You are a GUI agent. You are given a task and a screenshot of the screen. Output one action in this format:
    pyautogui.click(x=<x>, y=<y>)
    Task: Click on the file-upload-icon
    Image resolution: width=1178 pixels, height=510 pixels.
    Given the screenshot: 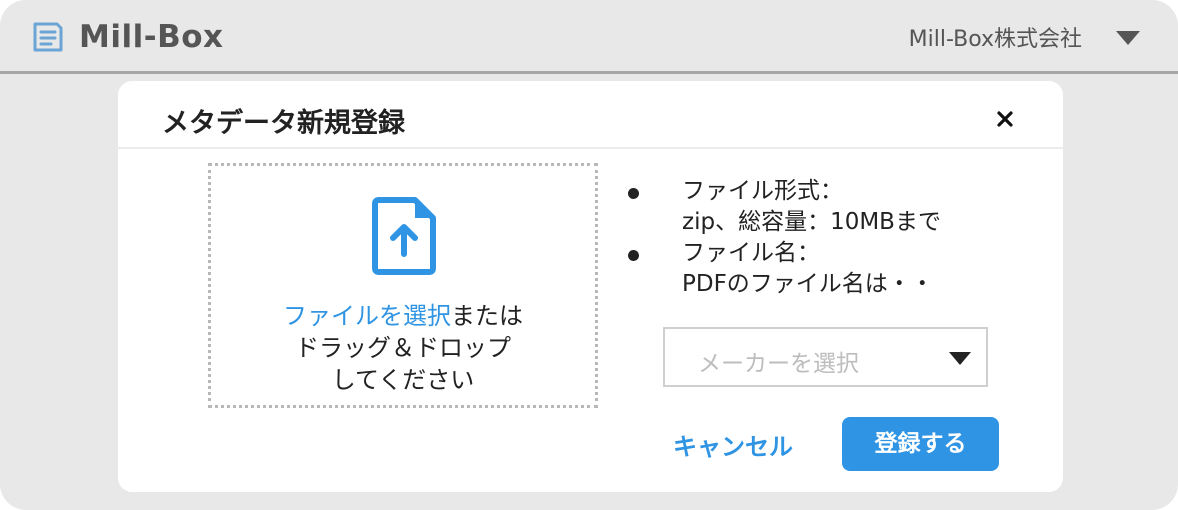 What is the action you would take?
    pyautogui.click(x=404, y=236)
    